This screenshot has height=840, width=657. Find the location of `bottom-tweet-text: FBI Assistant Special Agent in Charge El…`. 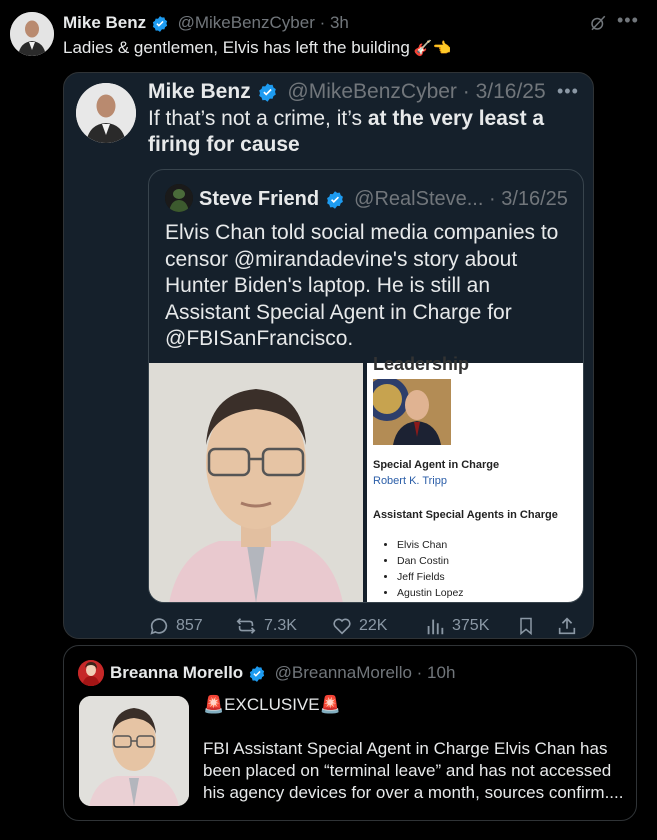

bottom-tweet-text: FBI Assistant Special Agent in Charge El… is located at coordinates (413, 770).